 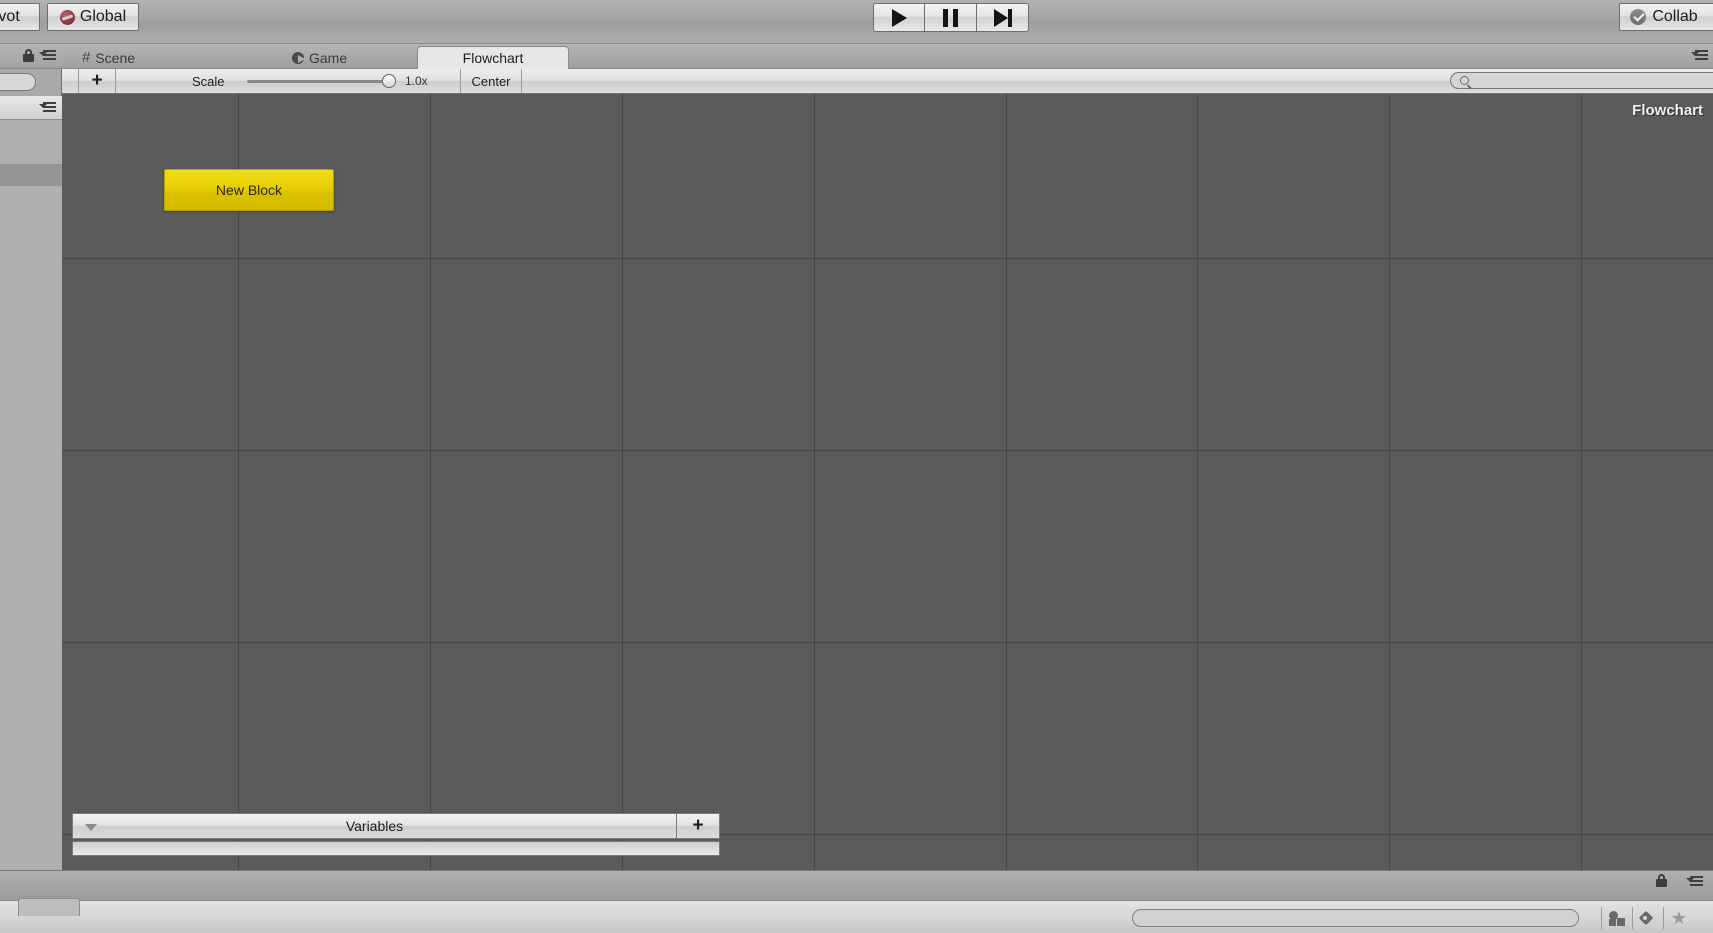 I want to click on center-button: Center, so click(x=491, y=81).